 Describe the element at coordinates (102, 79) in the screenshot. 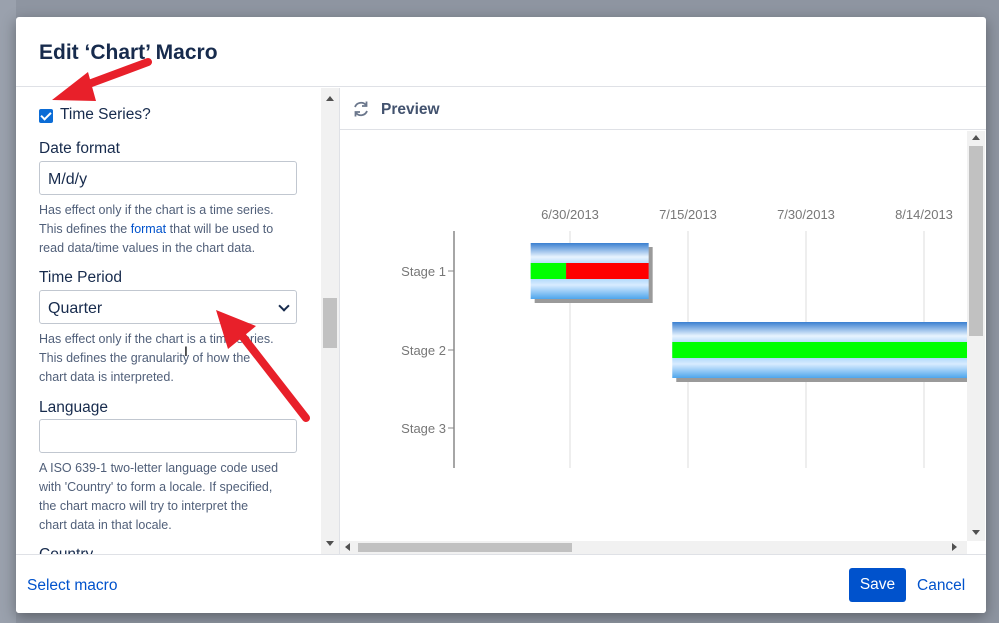

I see `arrow-to-time-series` at that location.